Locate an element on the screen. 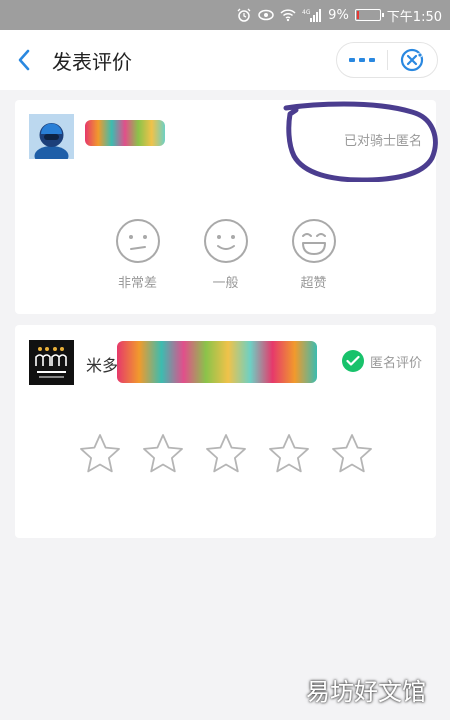 The width and height of the screenshot is (450, 720). face-laugh-icon is located at coordinates (313, 241).